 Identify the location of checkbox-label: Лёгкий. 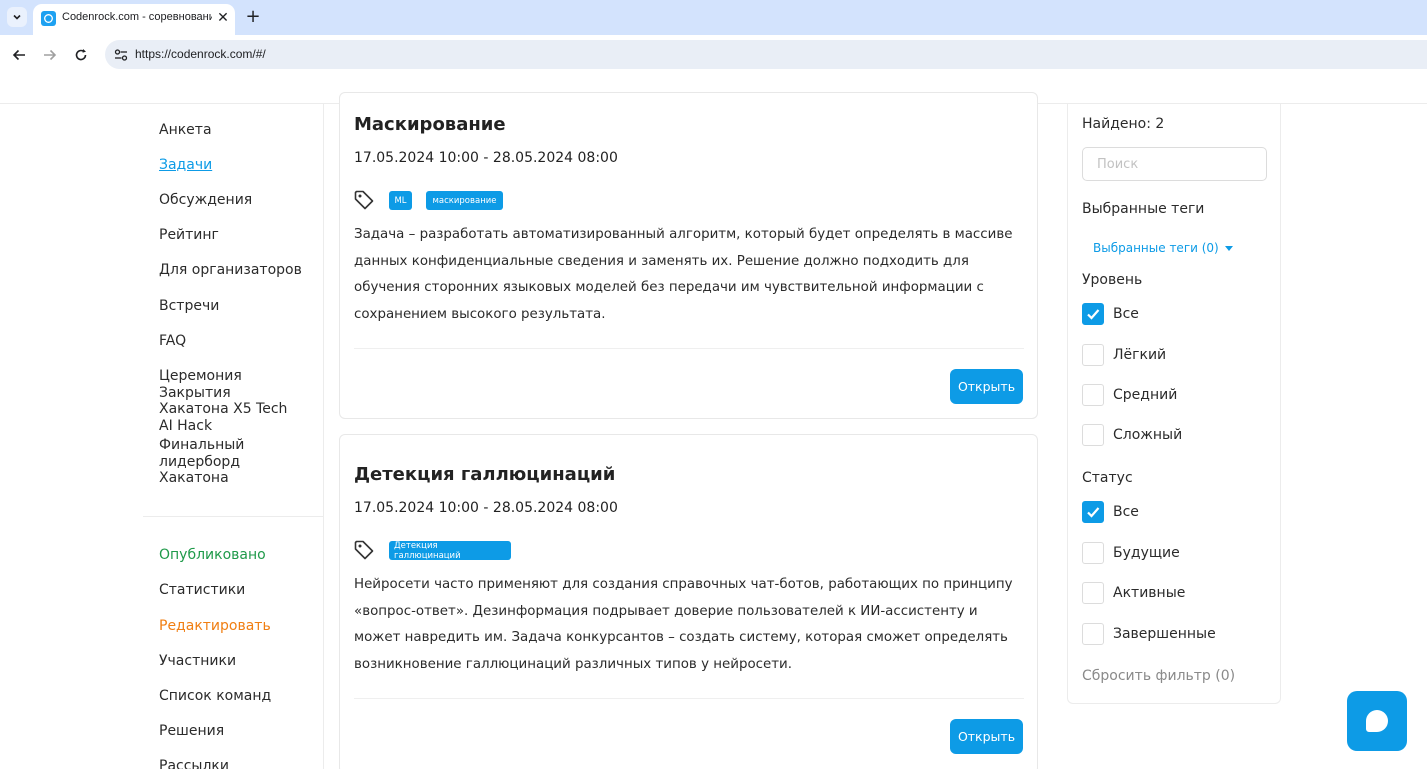
(1140, 355).